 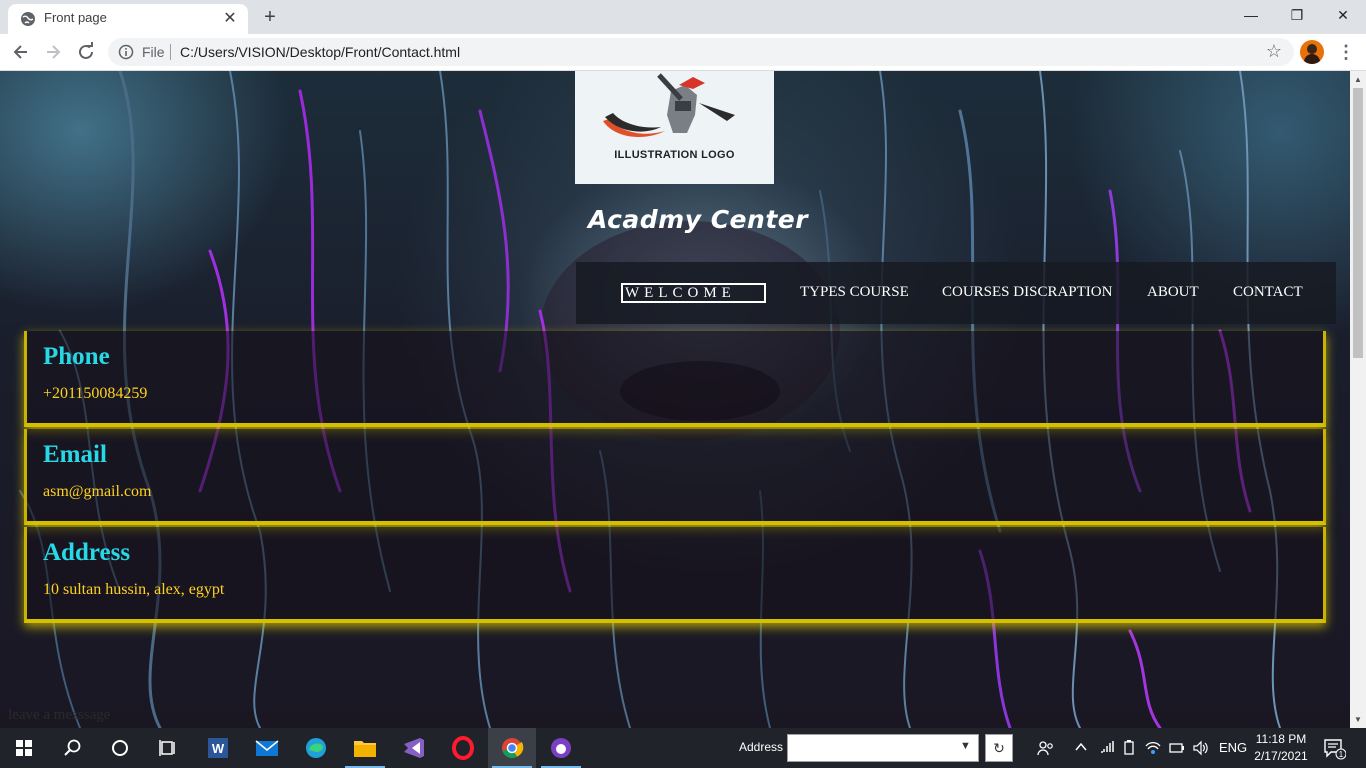 I want to click on refresh-icon: ↻, so click(x=999, y=748).